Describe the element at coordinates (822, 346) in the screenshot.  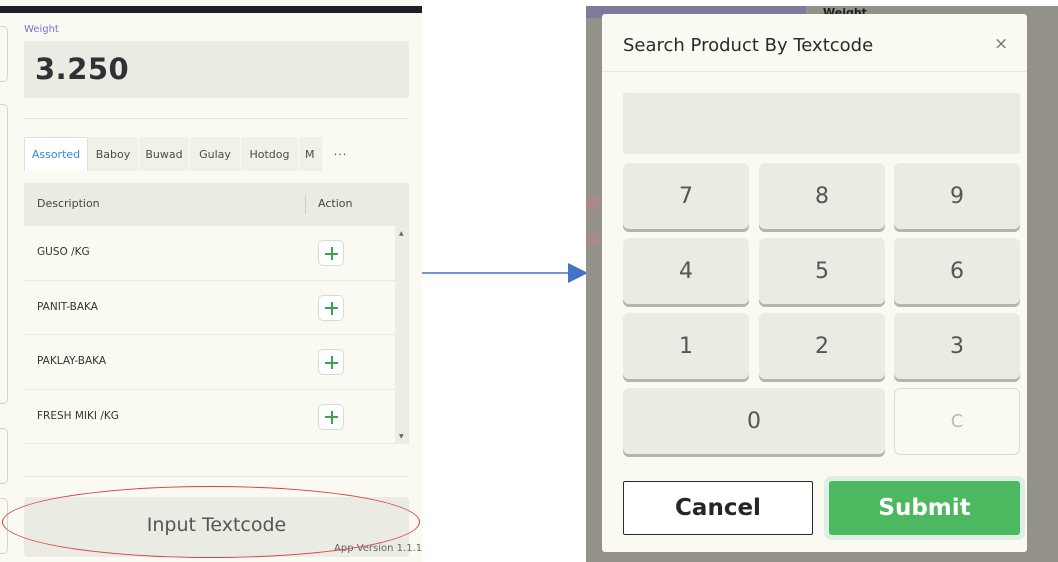
I see `key-2: 2` at that location.